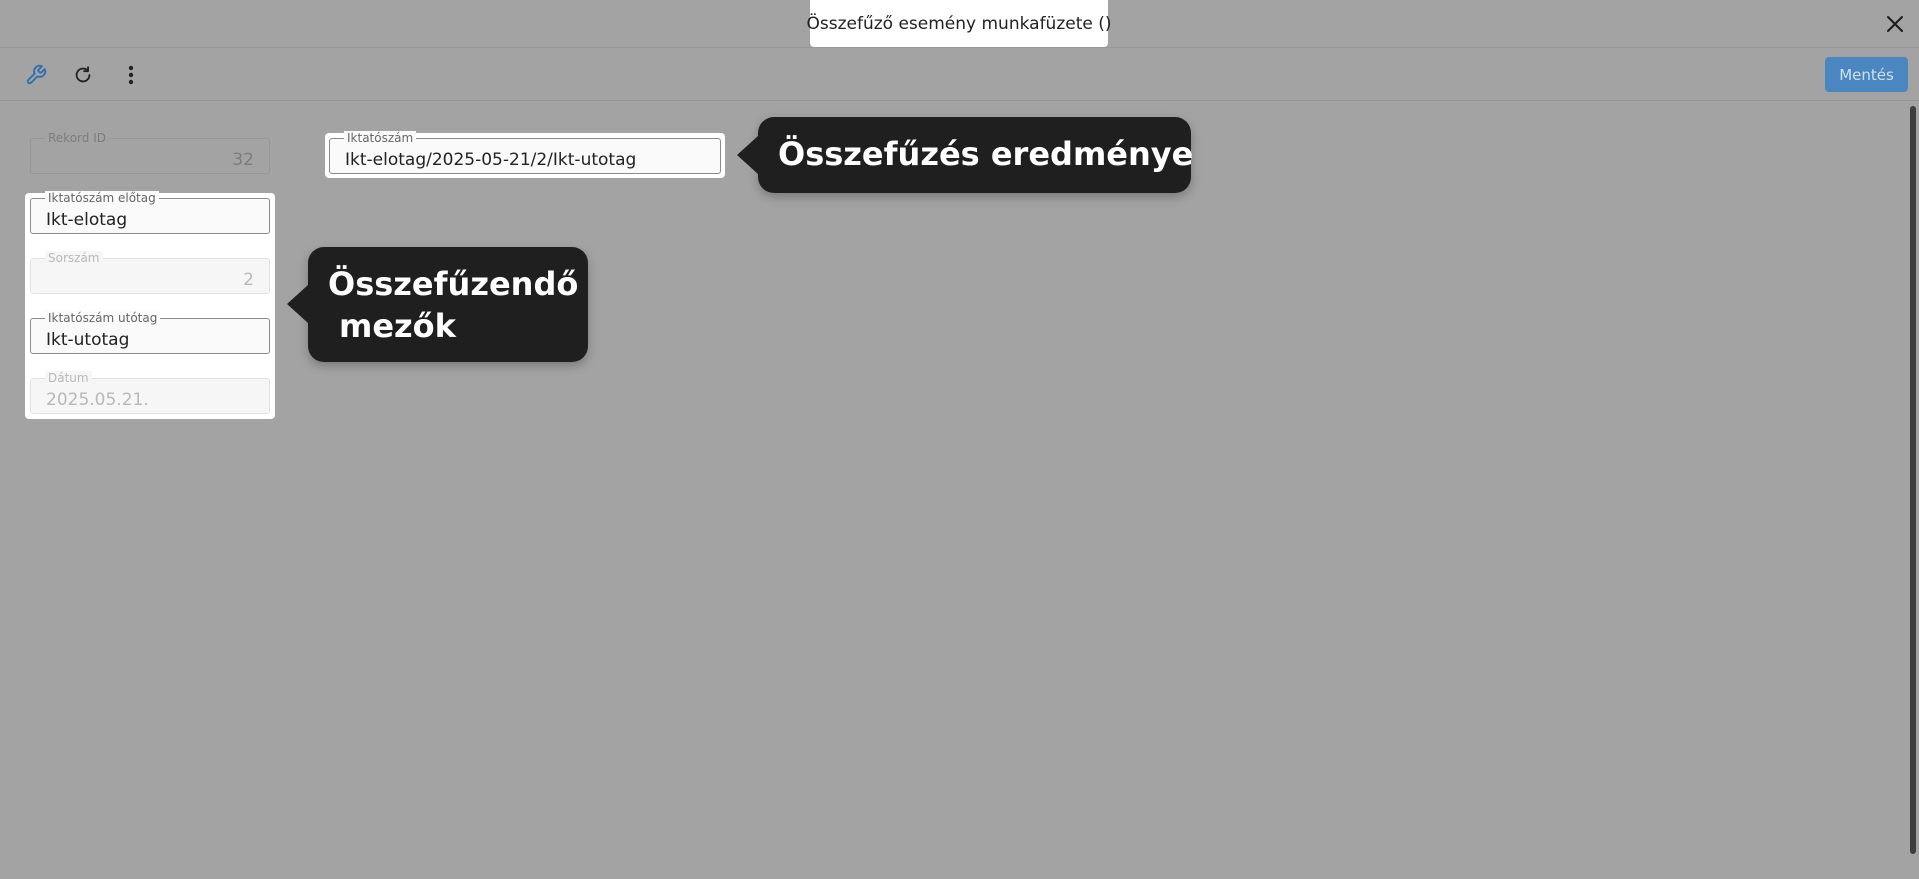  I want to click on settings-button, so click(36, 75).